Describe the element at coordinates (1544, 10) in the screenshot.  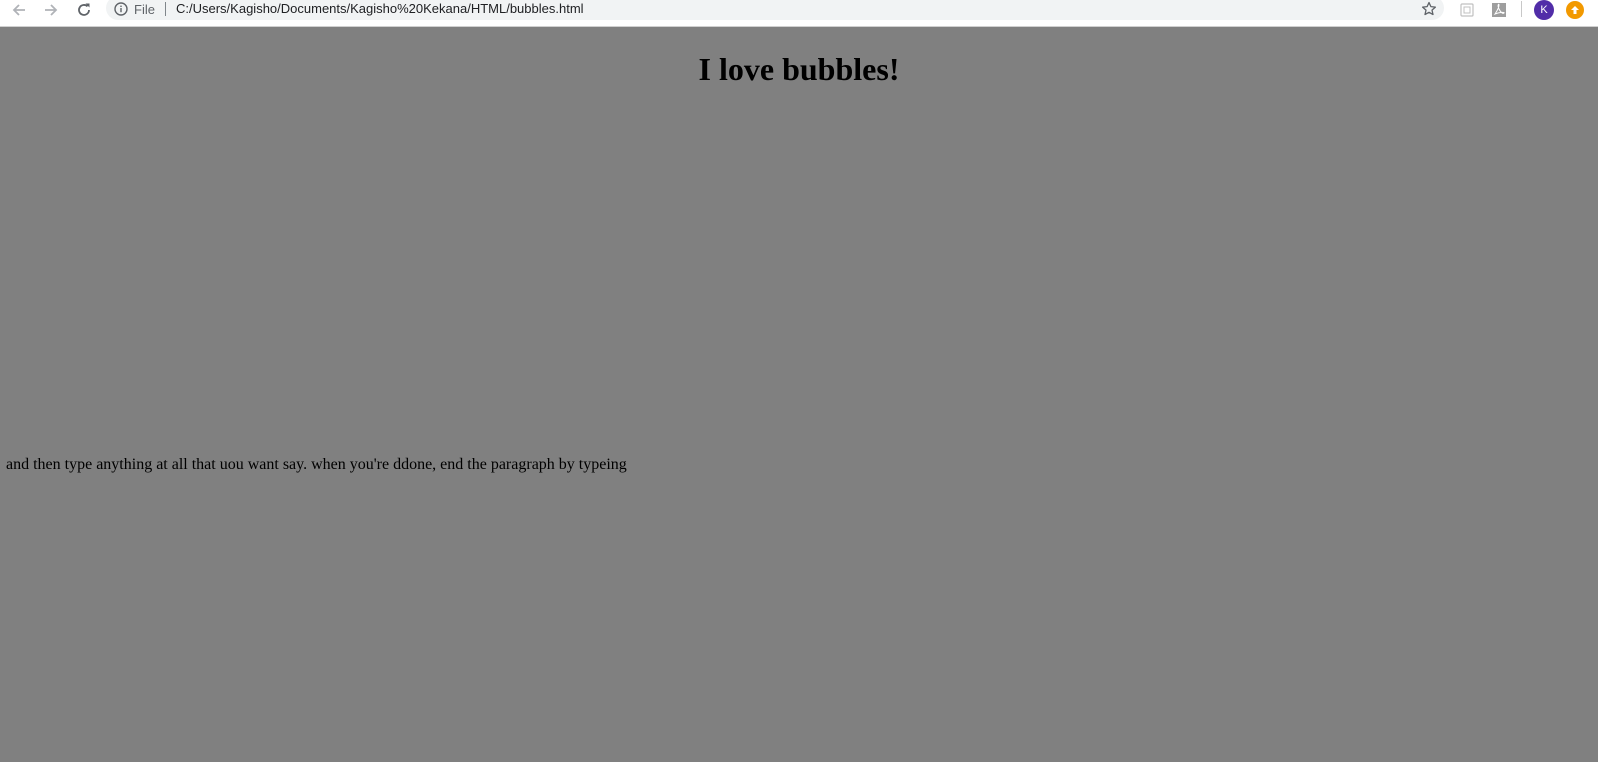
I see `profile-avatar: K` at that location.